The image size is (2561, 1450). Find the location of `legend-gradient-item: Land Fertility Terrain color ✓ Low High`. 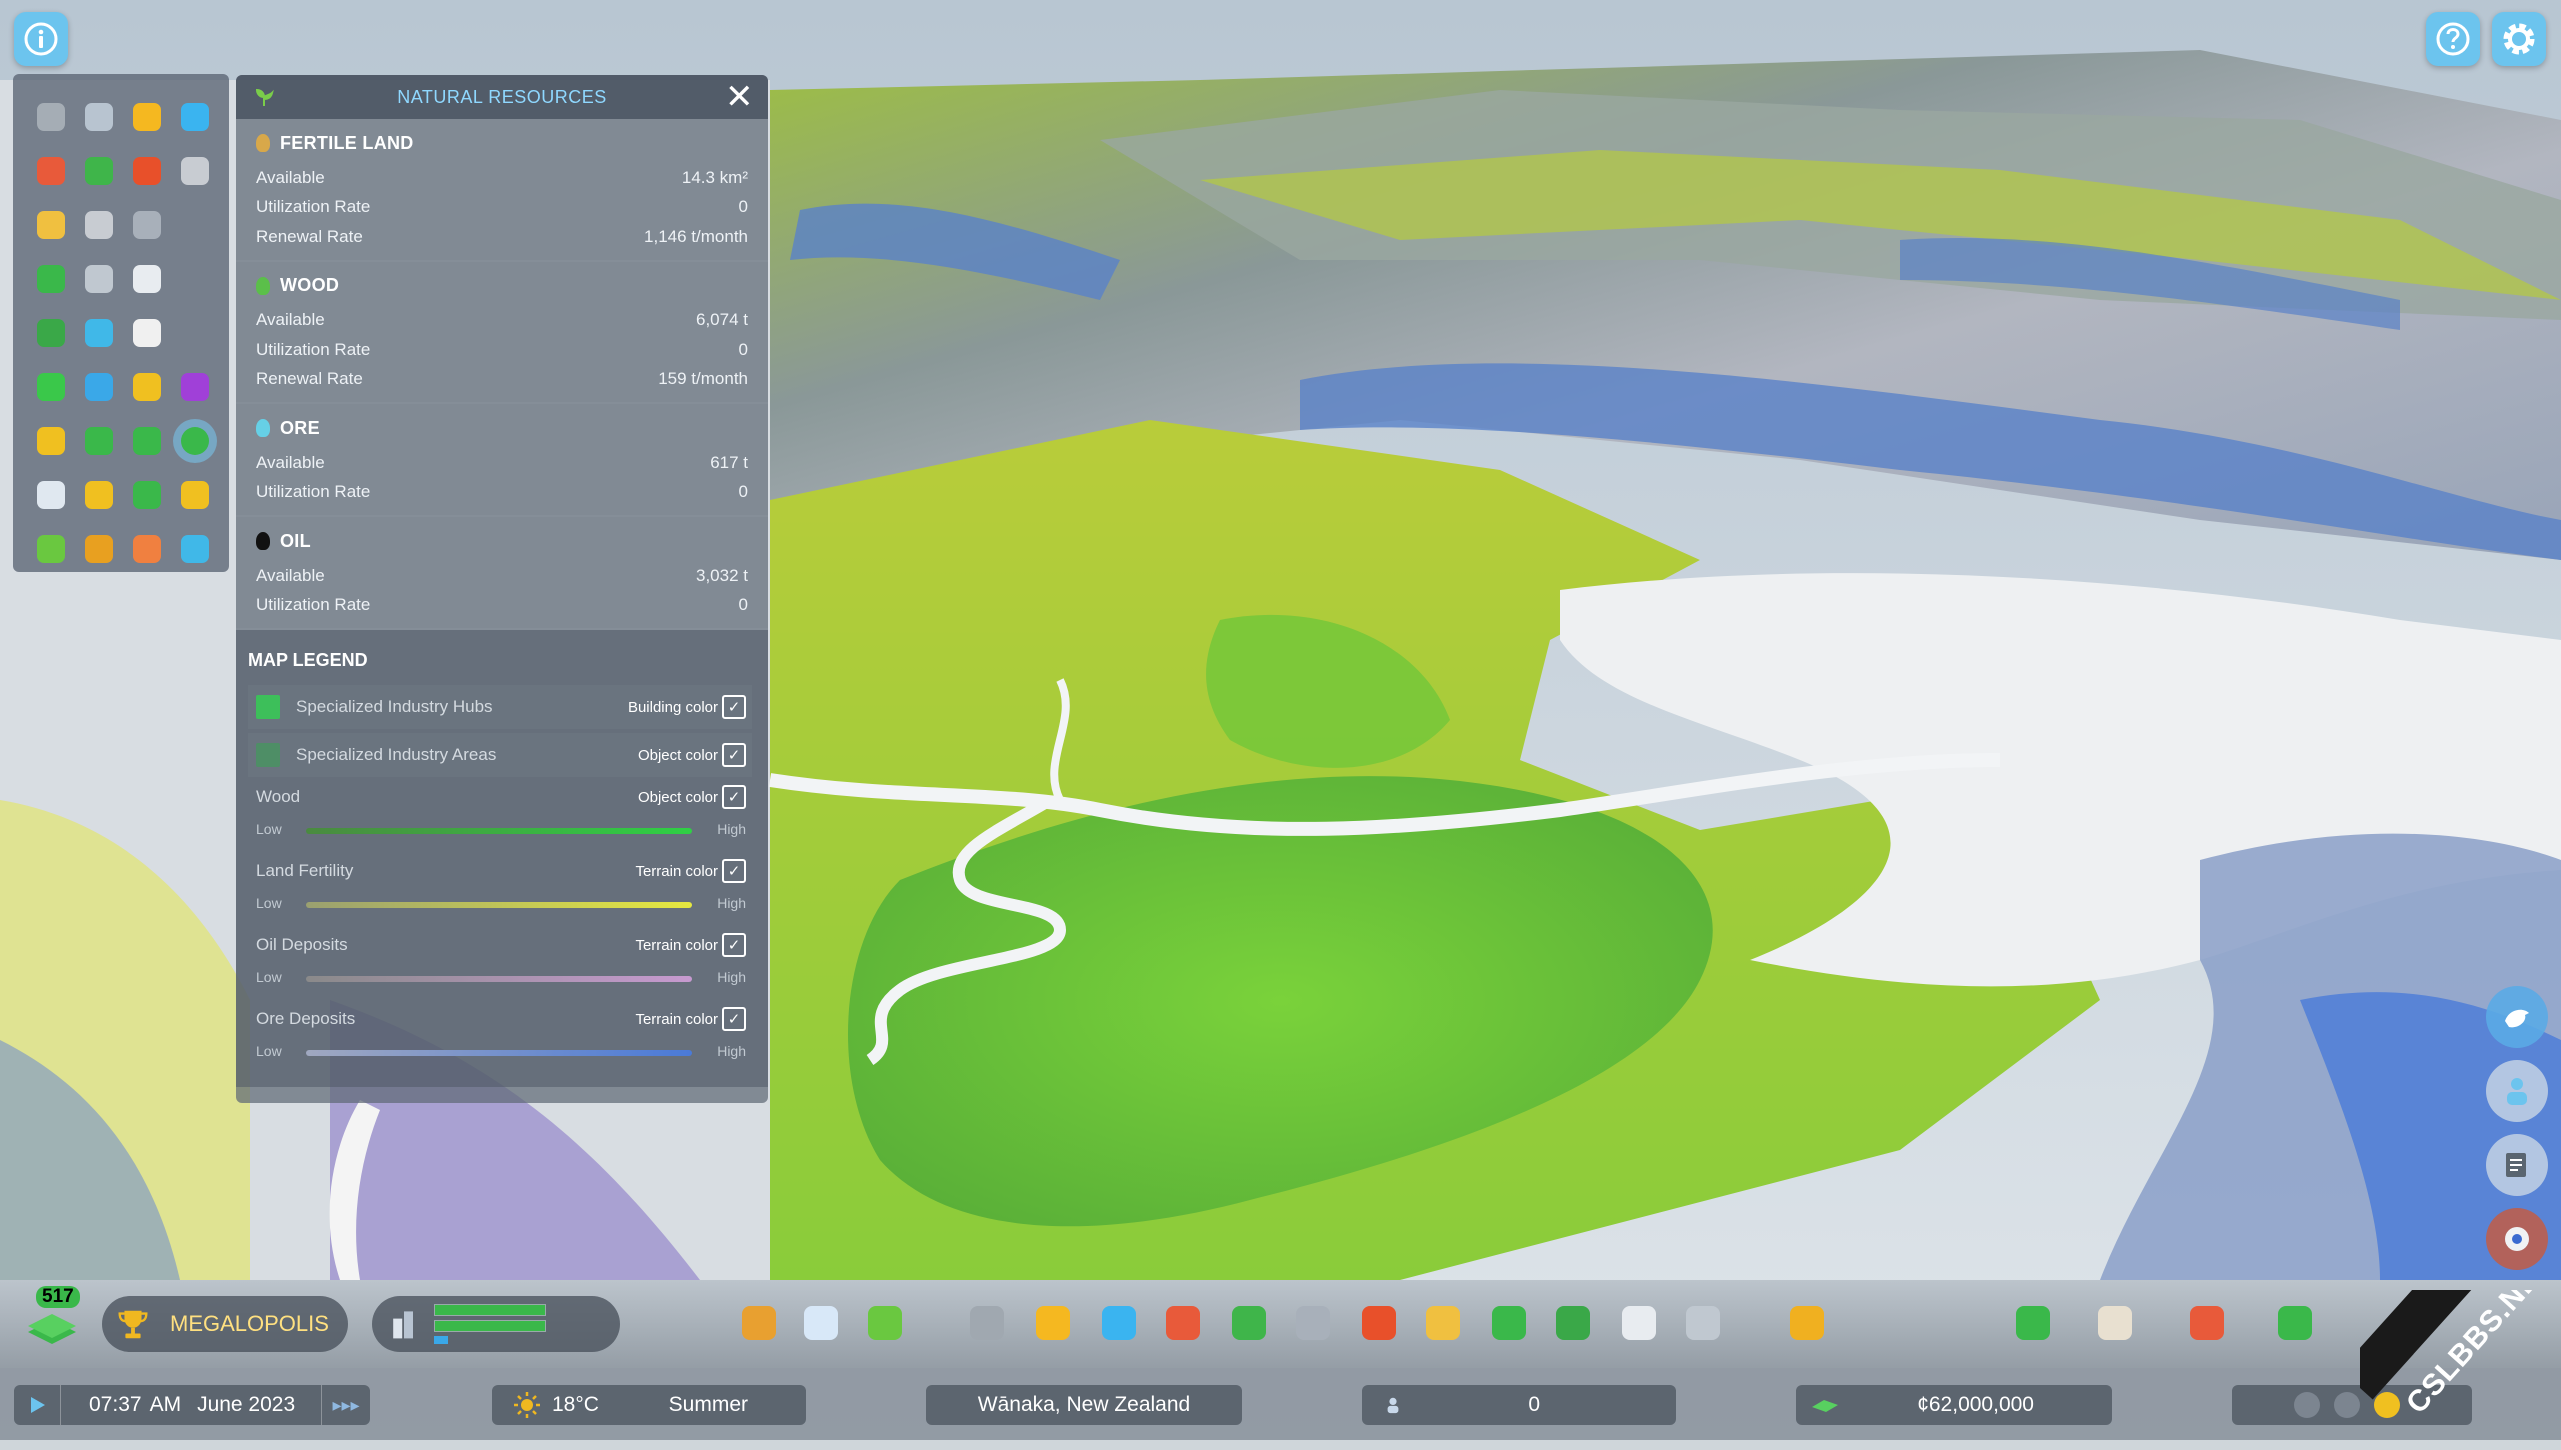

legend-gradient-item: Land Fertility Terrain color ✓ Low High is located at coordinates (500, 889).